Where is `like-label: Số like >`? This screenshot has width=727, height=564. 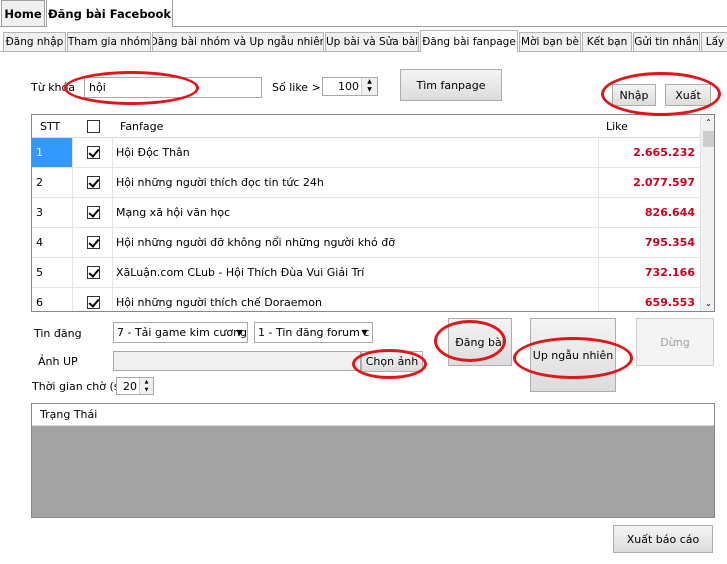
like-label: Số like > is located at coordinates (296, 87).